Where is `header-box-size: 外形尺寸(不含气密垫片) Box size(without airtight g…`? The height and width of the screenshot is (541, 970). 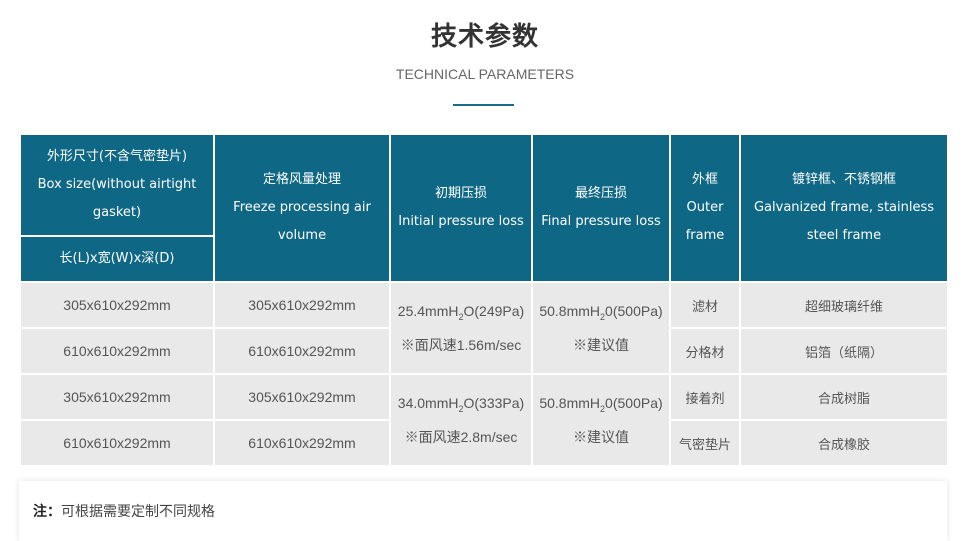
header-box-size: 外形尺寸(不含气密垫片) Box size(without airtight g… is located at coordinates (117, 185).